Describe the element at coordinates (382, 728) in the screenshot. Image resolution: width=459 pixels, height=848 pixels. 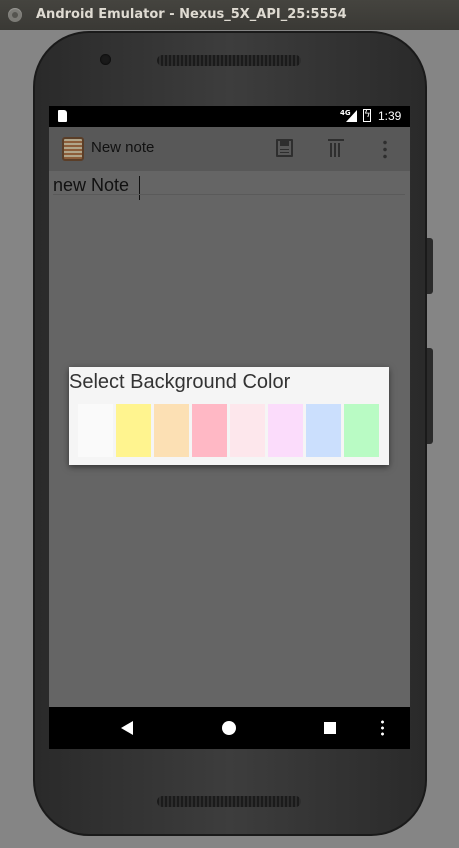
I see `emulator-more-icon` at that location.